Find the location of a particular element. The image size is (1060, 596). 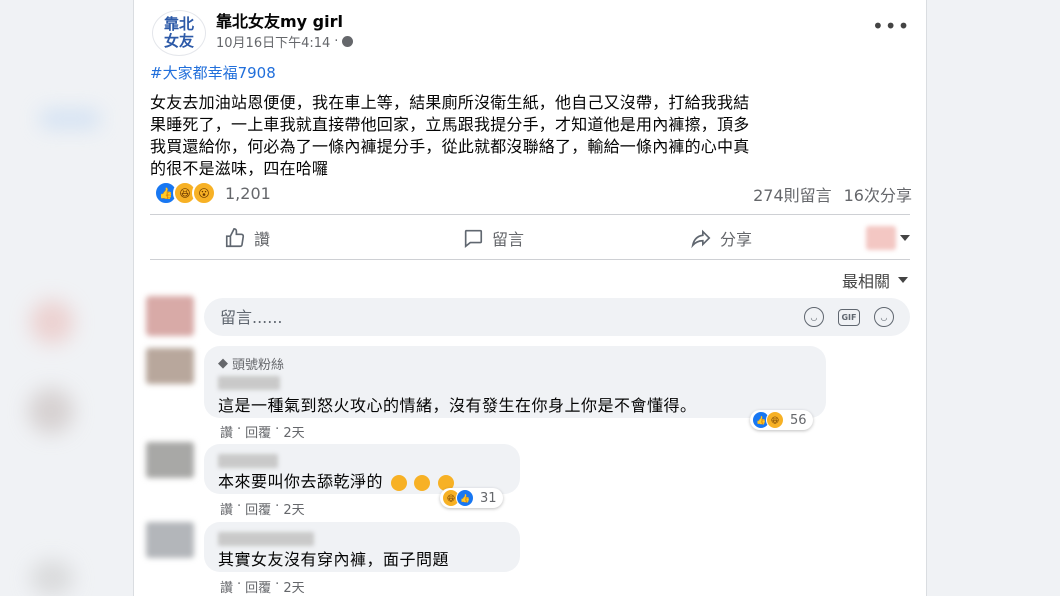

comment-text: 本來要叫你去舔乾淨的 is located at coordinates (336, 480).